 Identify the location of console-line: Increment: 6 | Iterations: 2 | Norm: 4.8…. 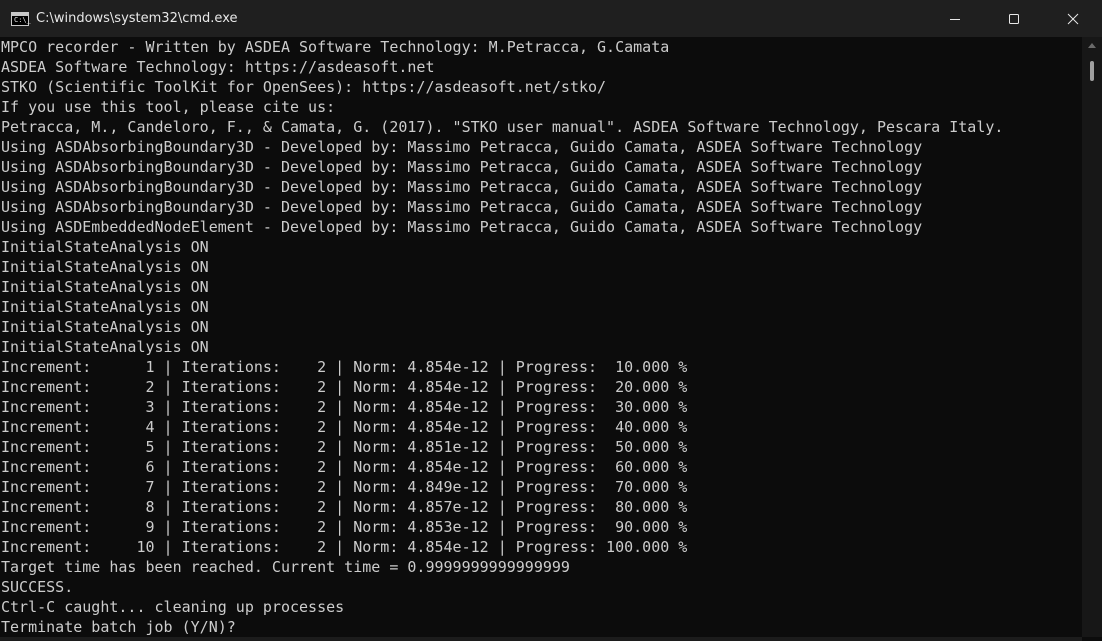
(344, 467).